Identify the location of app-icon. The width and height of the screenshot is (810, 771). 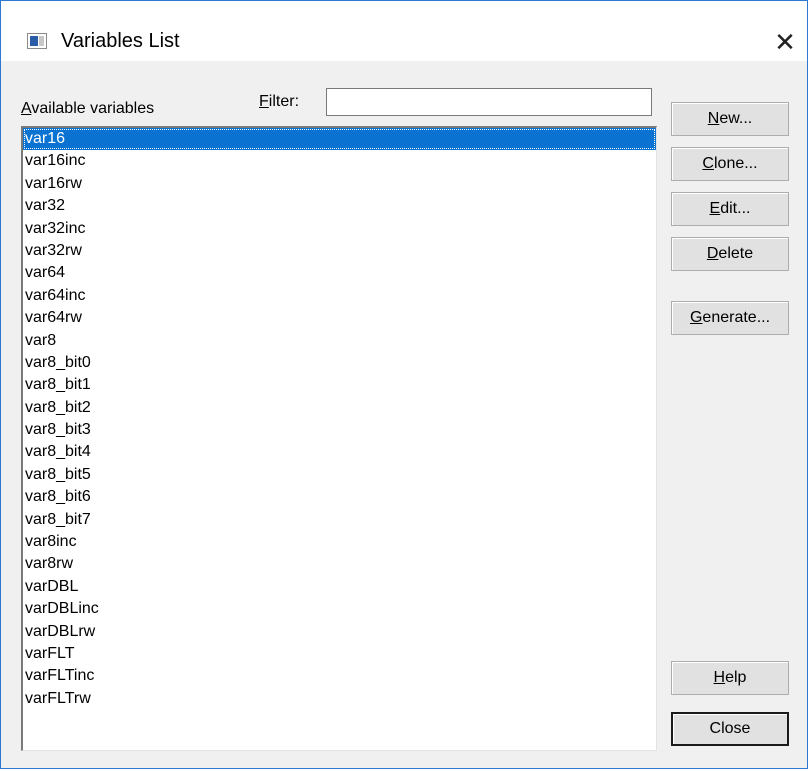
(37, 41).